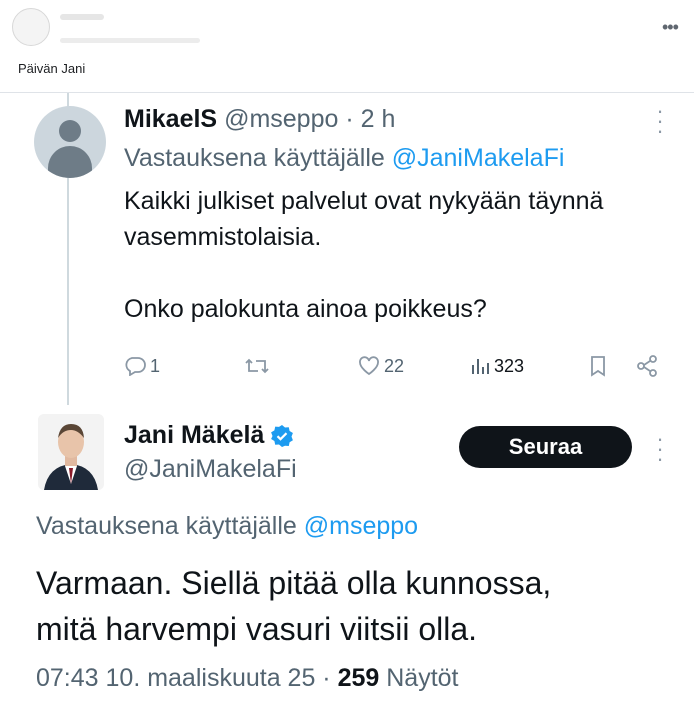 This screenshot has height=710, width=694. What do you see at coordinates (378, 119) in the screenshot?
I see `reply-time: 2 h` at bounding box center [378, 119].